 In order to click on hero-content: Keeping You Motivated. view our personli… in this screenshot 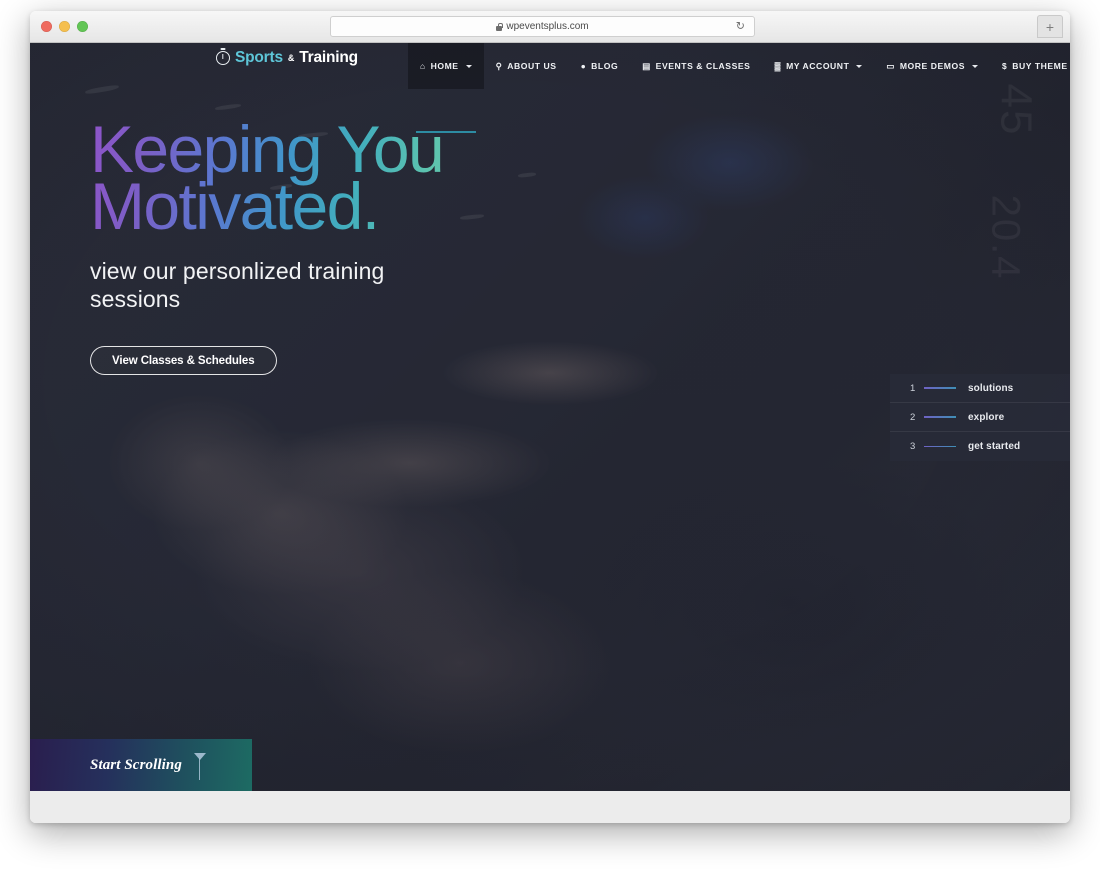, I will do `click(270, 246)`.